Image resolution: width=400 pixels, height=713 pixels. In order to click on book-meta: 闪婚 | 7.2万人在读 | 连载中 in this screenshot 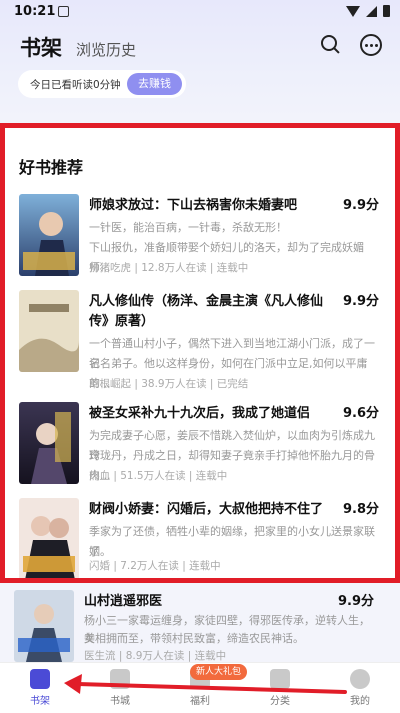, I will do `click(155, 566)`.